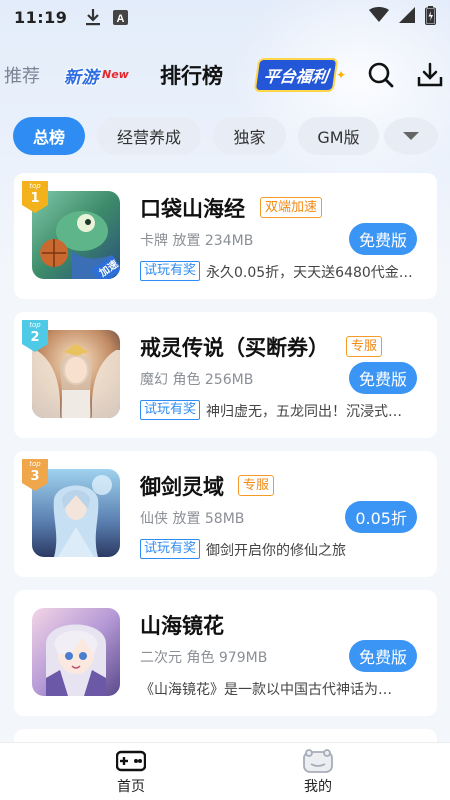  I want to click on rank-badge: top 2, so click(35, 336).